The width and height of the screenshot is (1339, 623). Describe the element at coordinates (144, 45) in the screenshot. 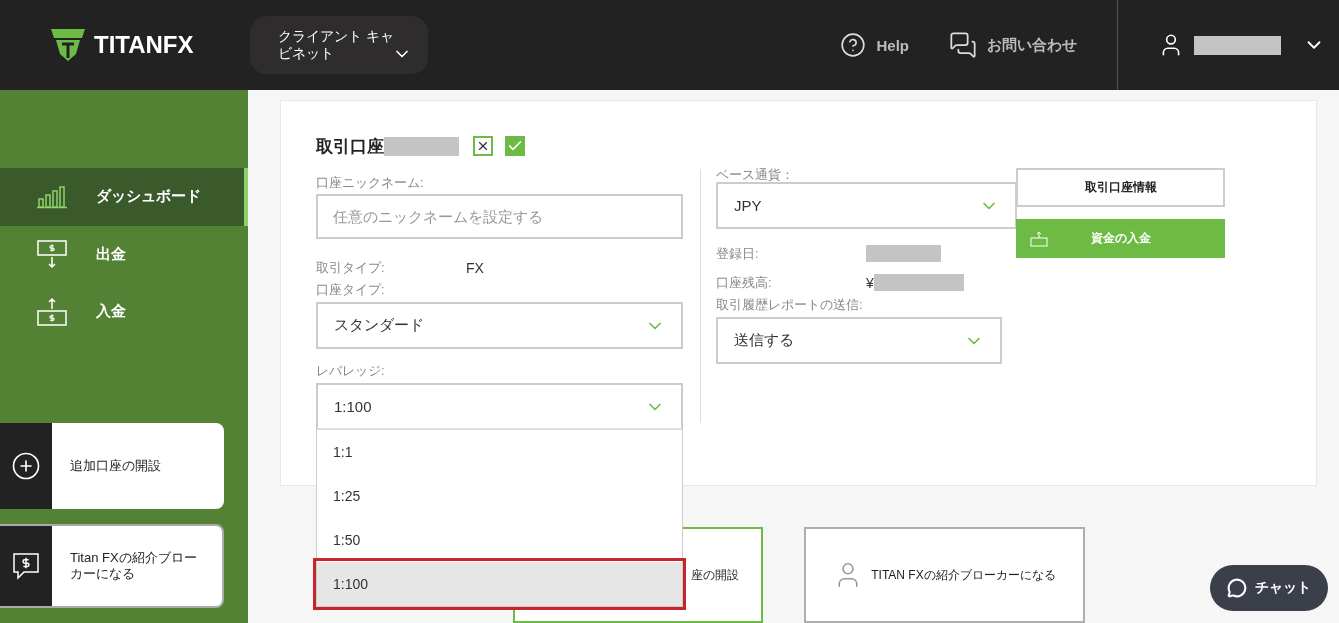

I see `logo-text: TITANFX` at that location.